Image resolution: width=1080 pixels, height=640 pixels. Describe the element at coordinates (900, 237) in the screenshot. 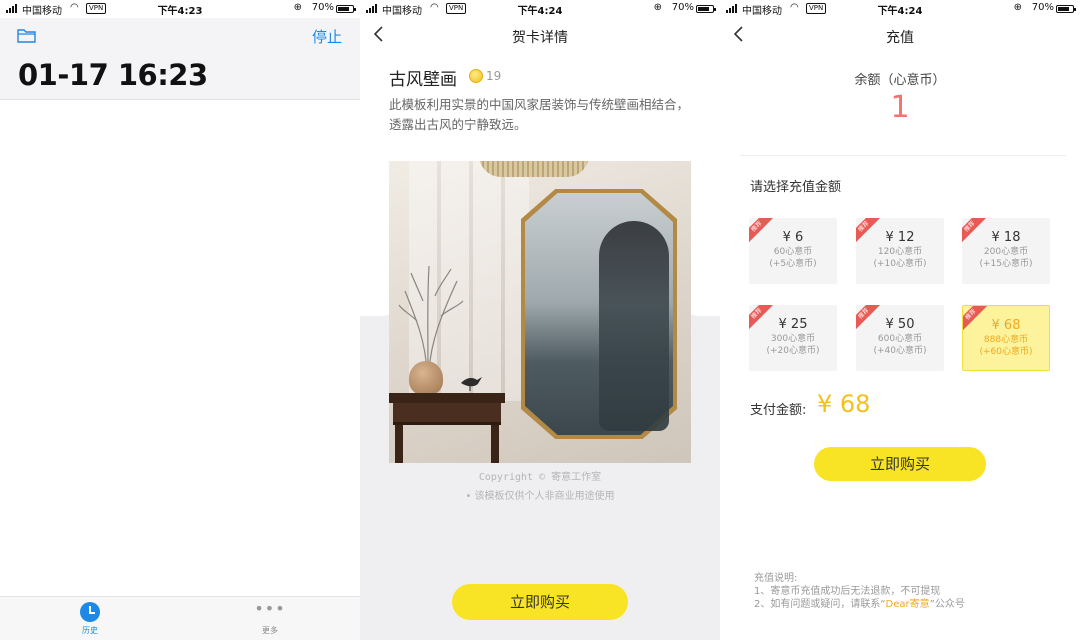

I see `package-price: ¥ 12` at that location.